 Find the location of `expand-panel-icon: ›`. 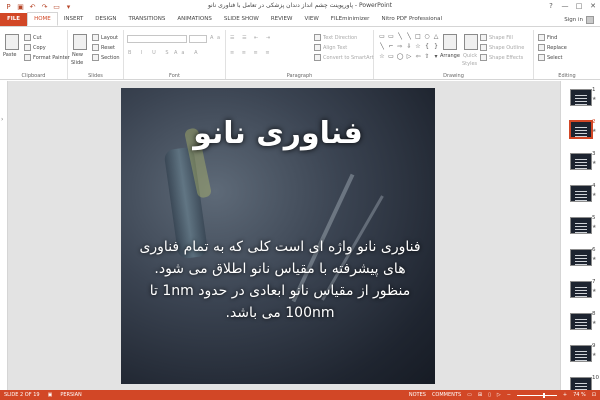

expand-panel-icon: › is located at coordinates (2, 119).